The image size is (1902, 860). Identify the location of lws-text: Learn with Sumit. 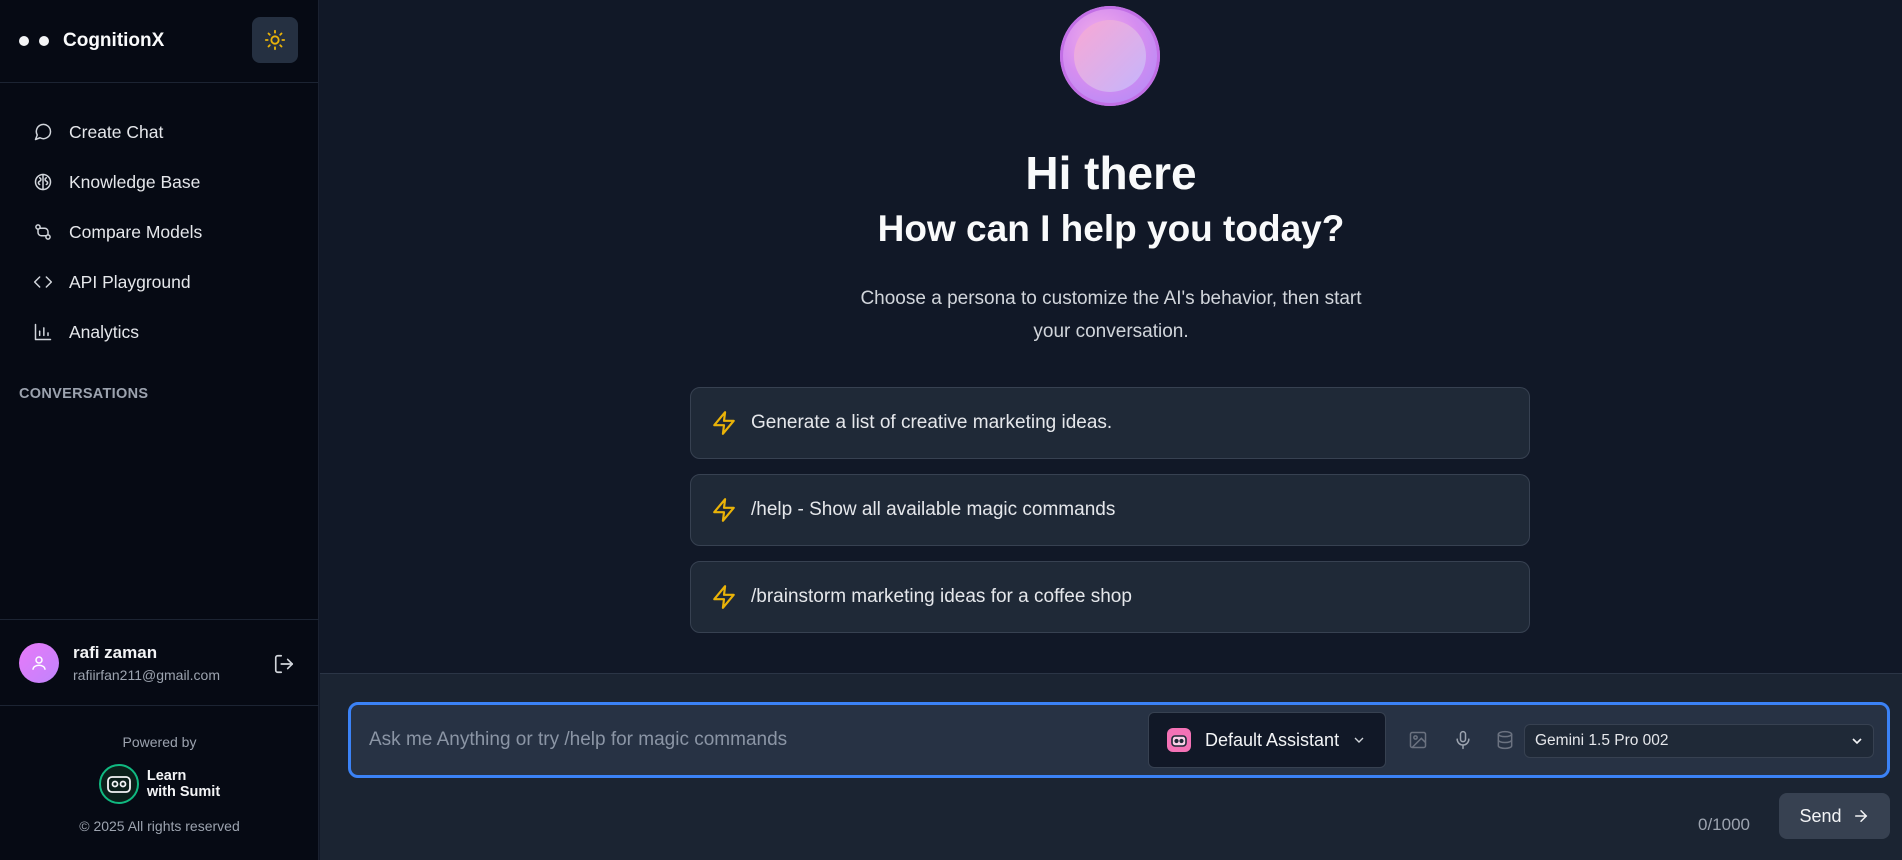
(183, 784).